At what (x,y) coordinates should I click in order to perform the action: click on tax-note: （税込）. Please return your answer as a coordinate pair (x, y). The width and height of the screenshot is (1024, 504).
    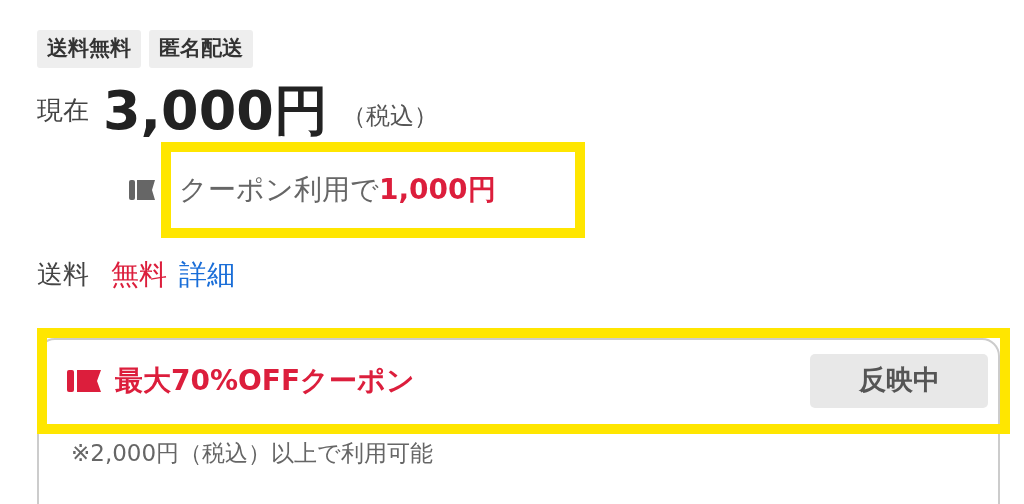
    Looking at the image, I should click on (389, 116).